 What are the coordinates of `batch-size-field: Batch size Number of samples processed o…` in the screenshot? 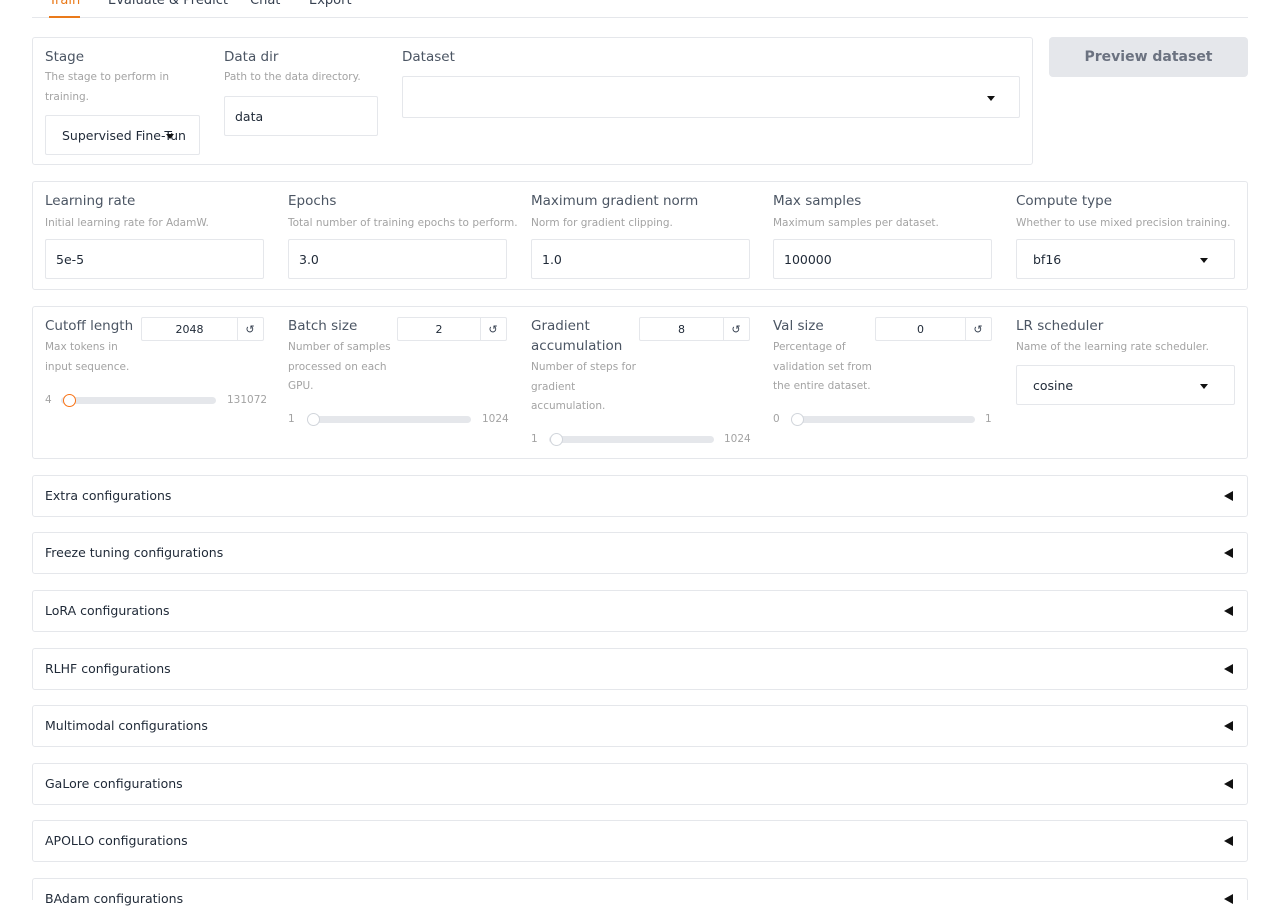 It's located at (343, 356).